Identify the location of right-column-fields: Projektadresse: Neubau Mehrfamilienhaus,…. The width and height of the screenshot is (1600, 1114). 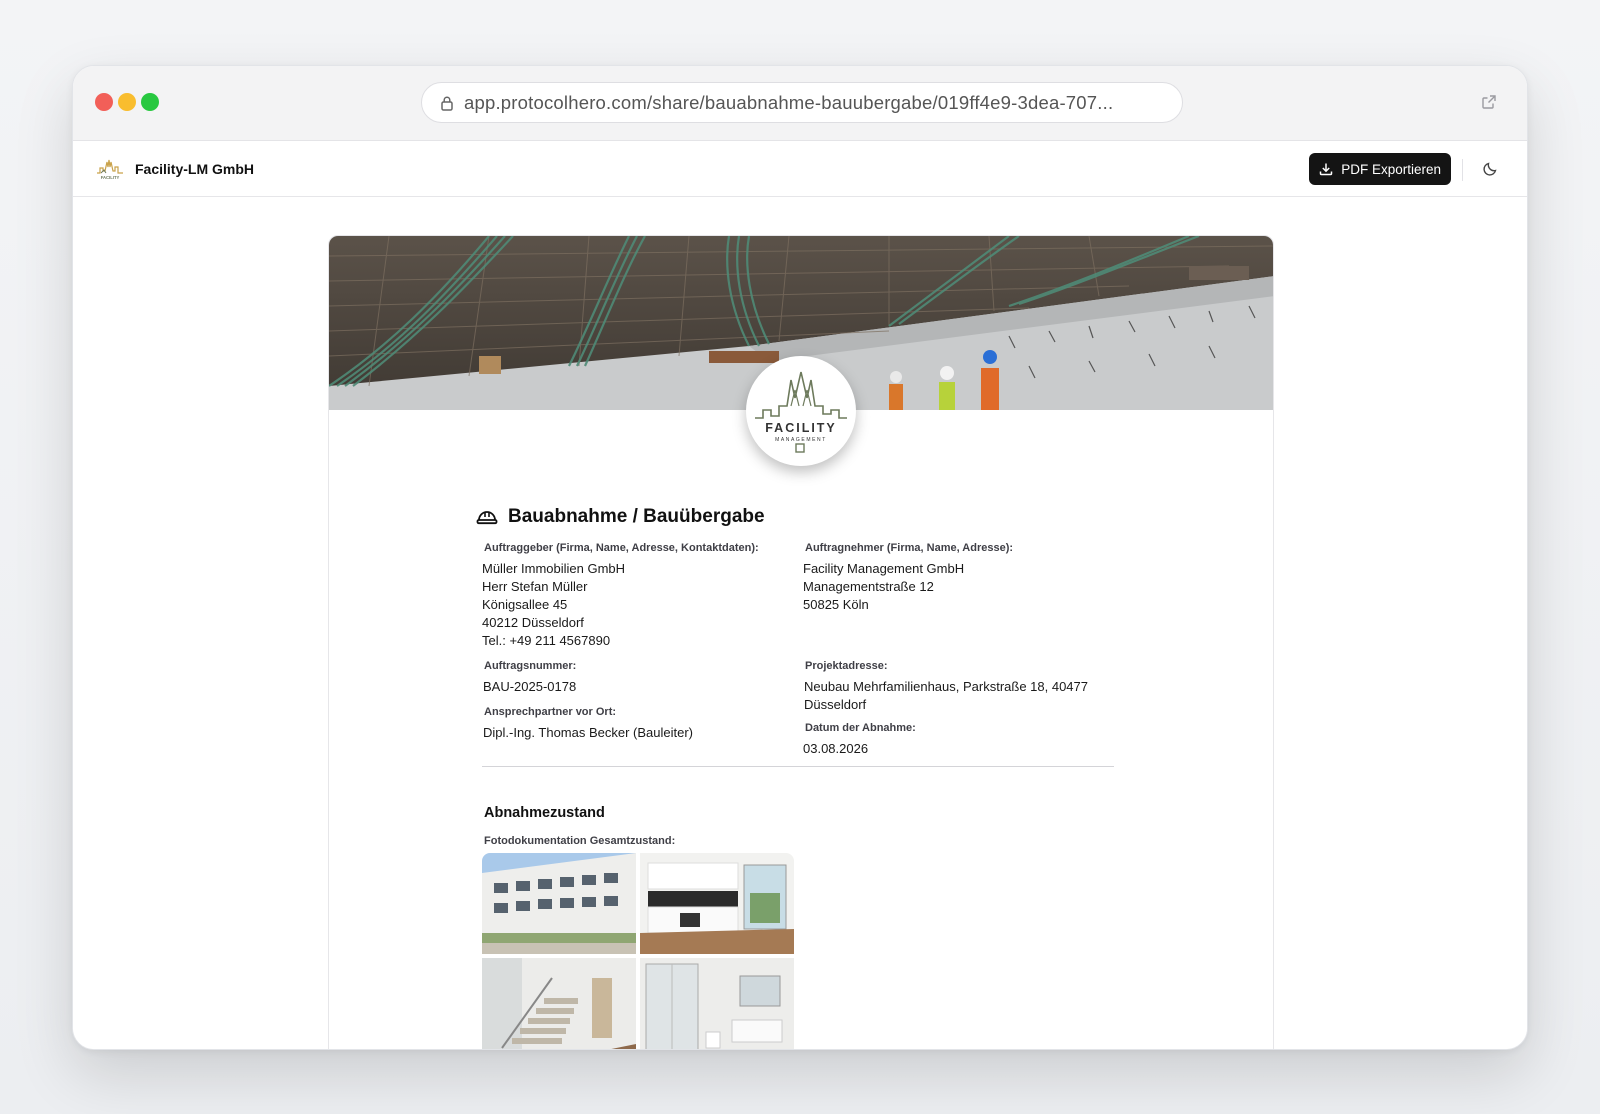
(958, 709).